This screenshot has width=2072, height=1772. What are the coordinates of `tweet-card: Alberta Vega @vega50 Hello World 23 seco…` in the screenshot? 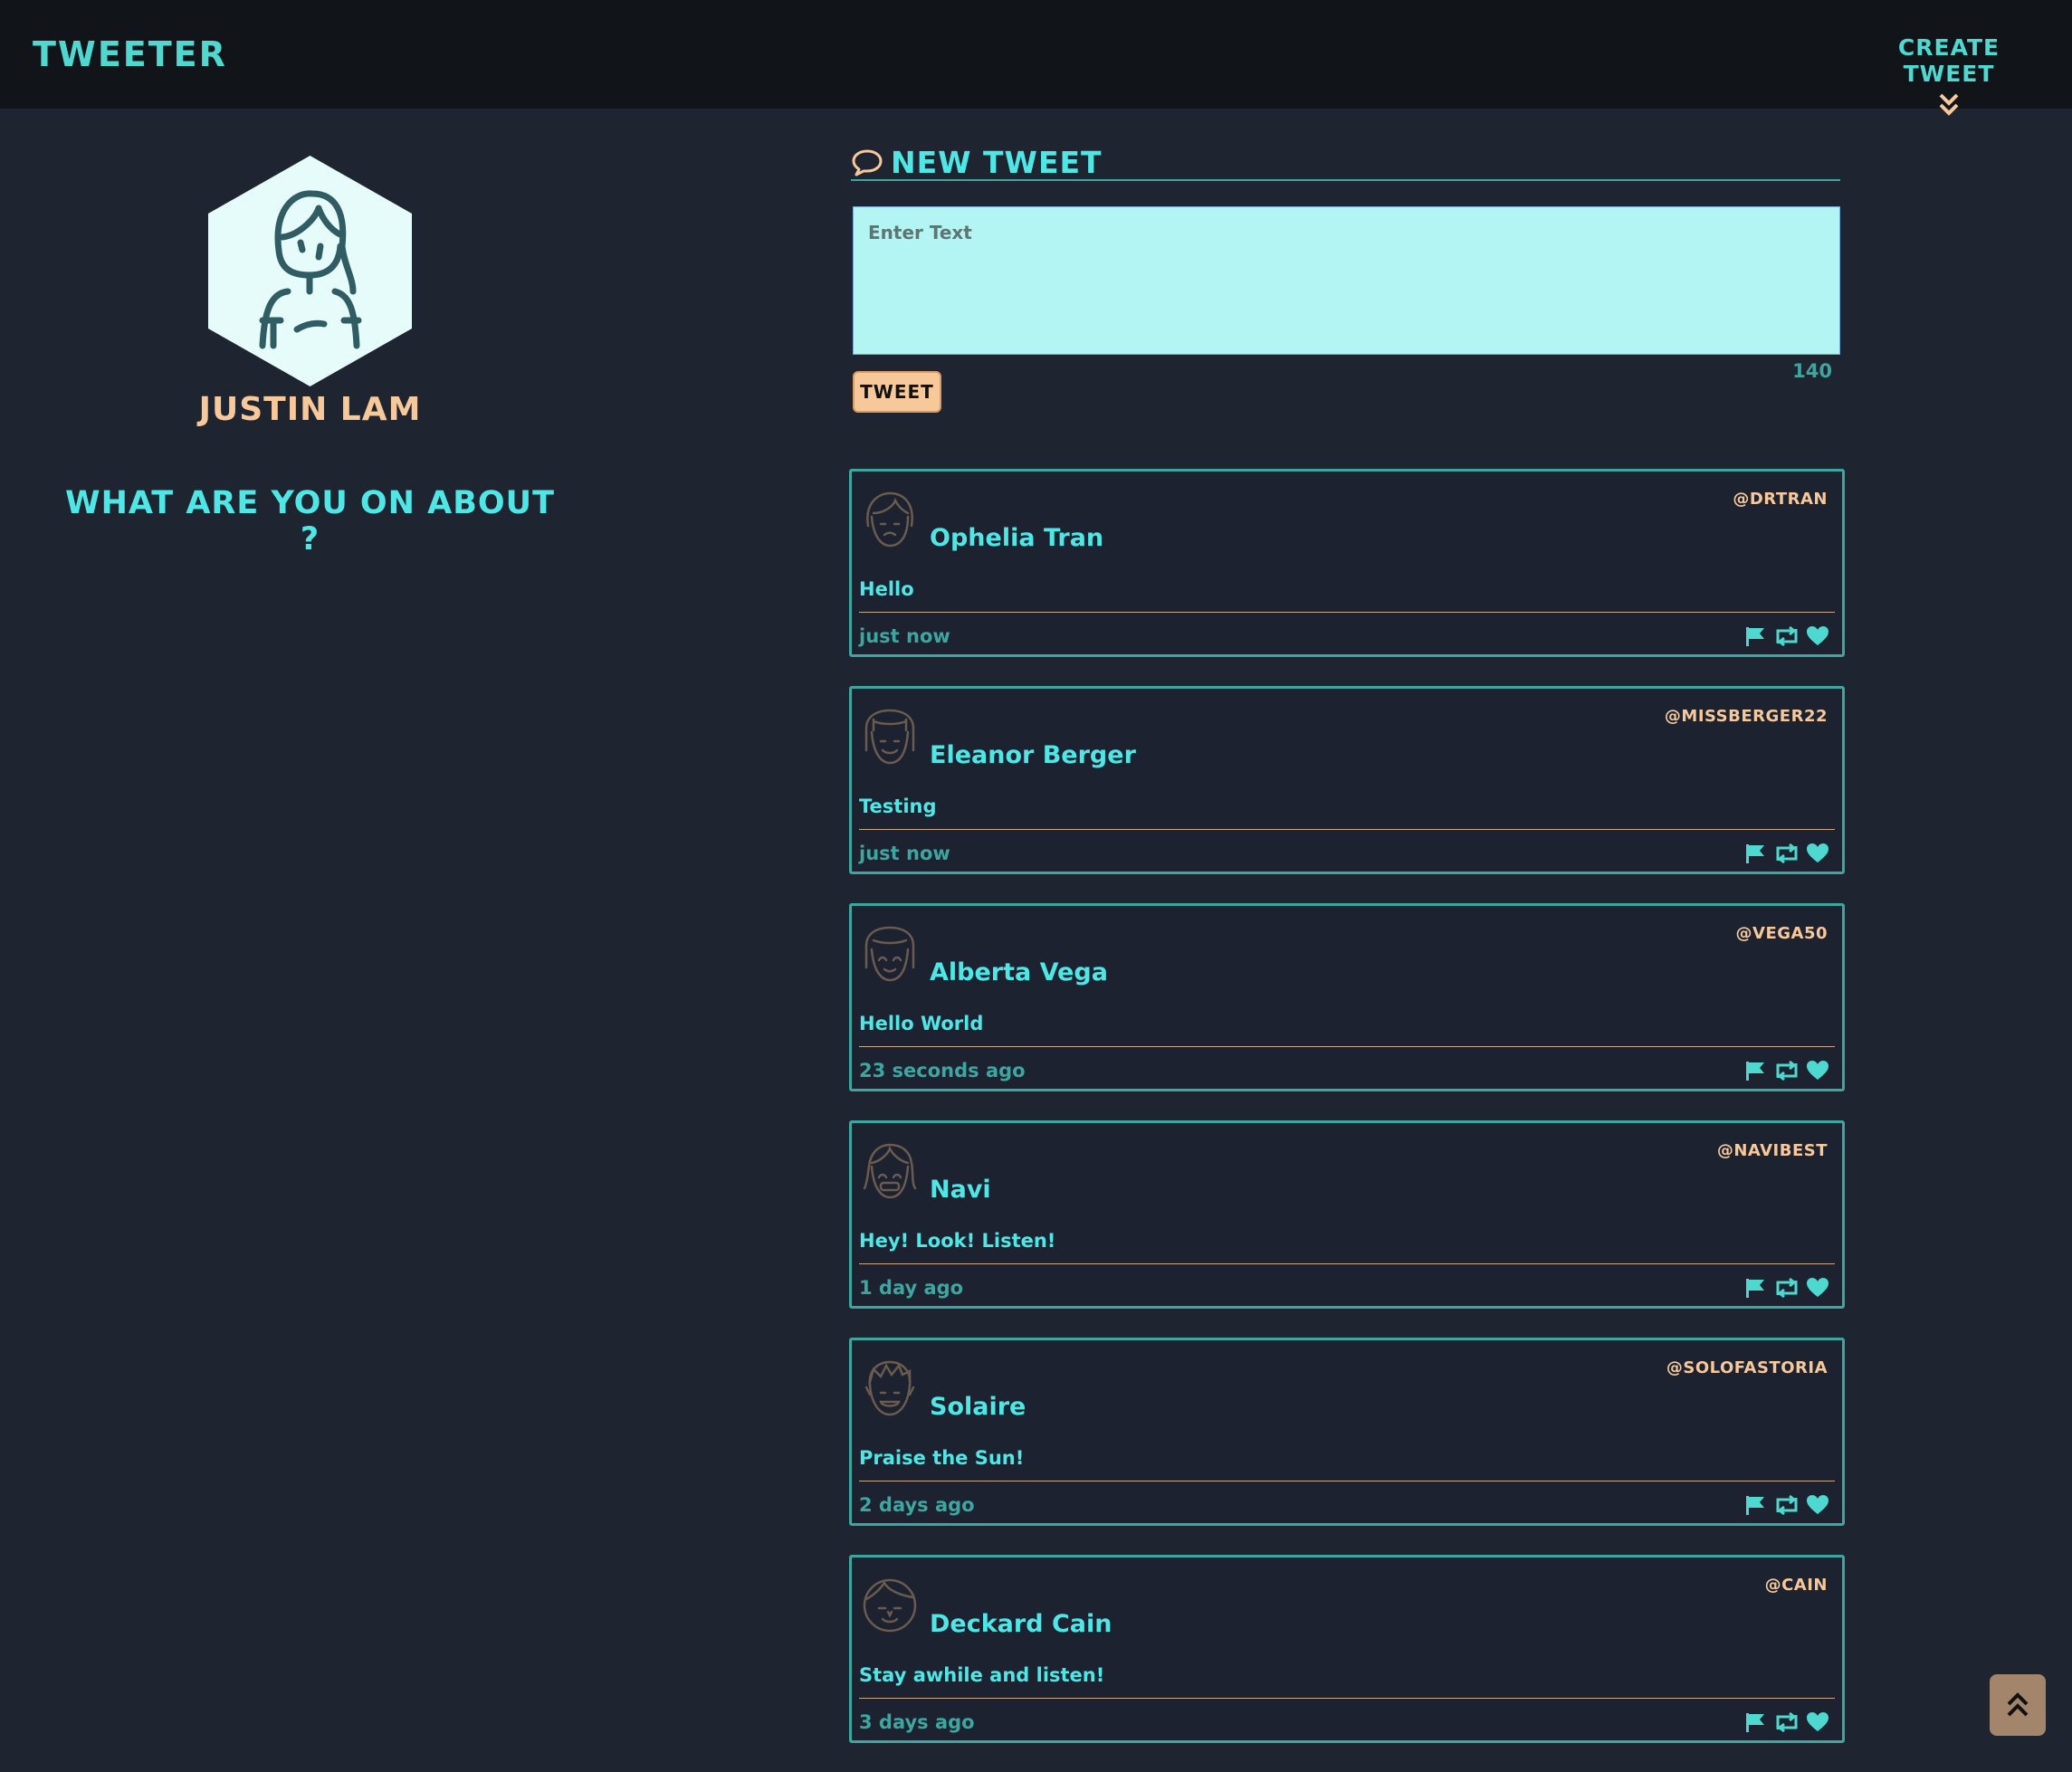 It's located at (1347, 997).